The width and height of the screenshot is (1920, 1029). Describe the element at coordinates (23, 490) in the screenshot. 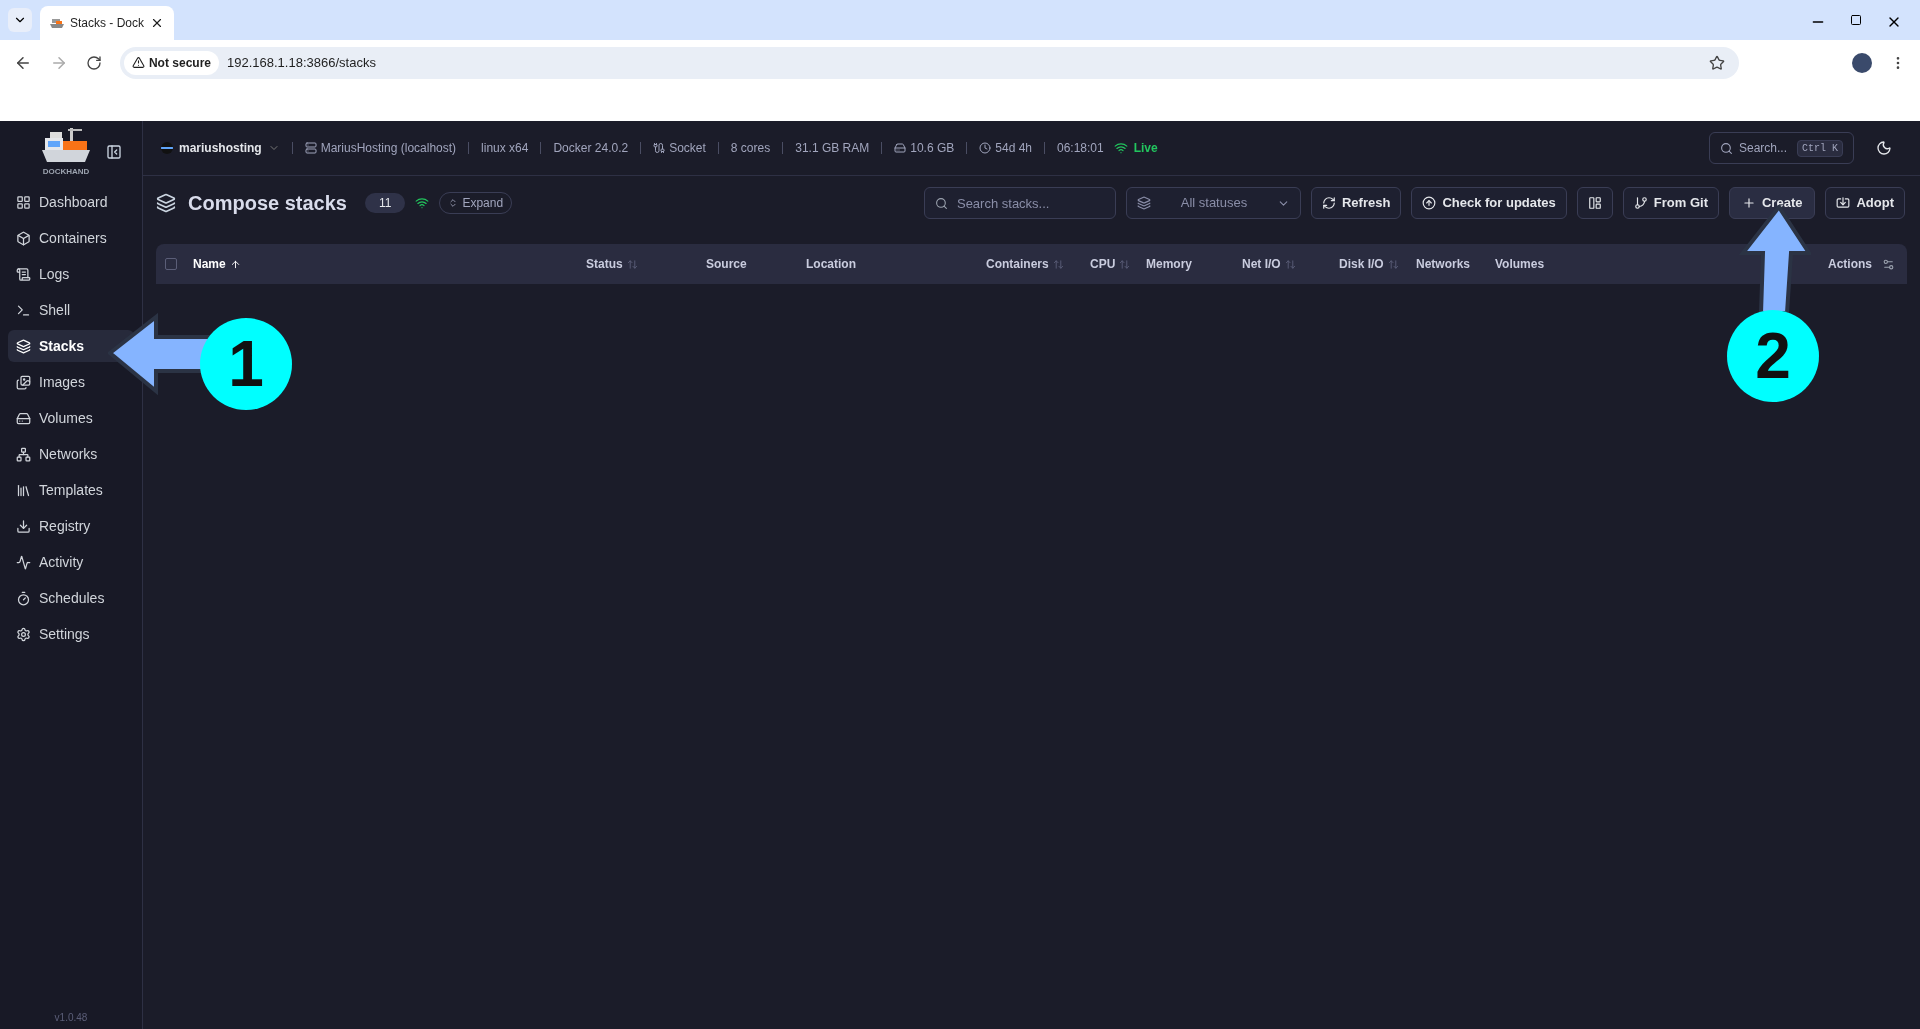

I see `library-icon` at that location.